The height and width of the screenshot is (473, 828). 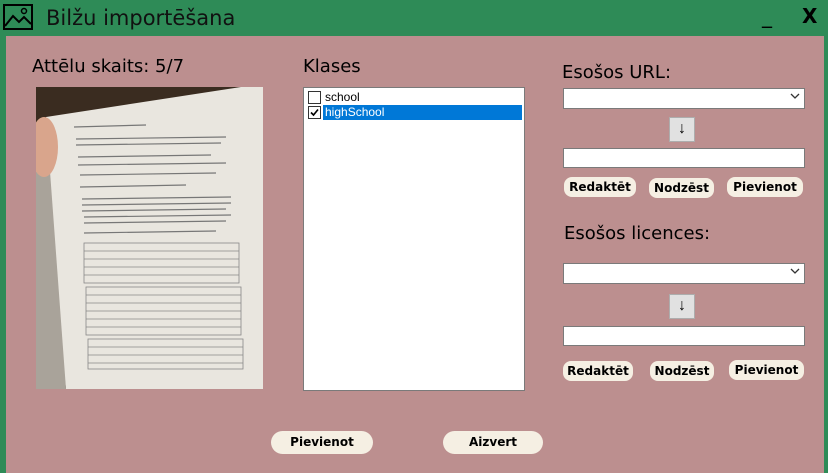 I want to click on image-icon, so click(x=18, y=17).